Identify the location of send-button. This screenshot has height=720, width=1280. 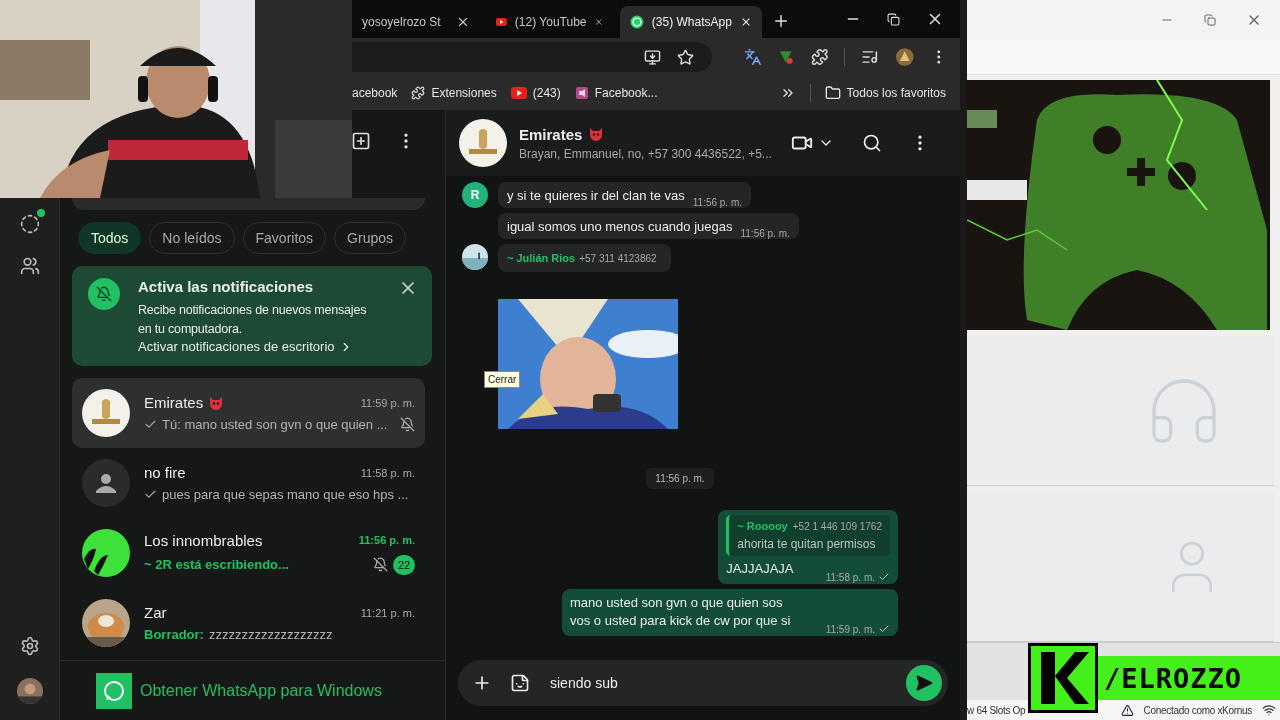
(924, 683).